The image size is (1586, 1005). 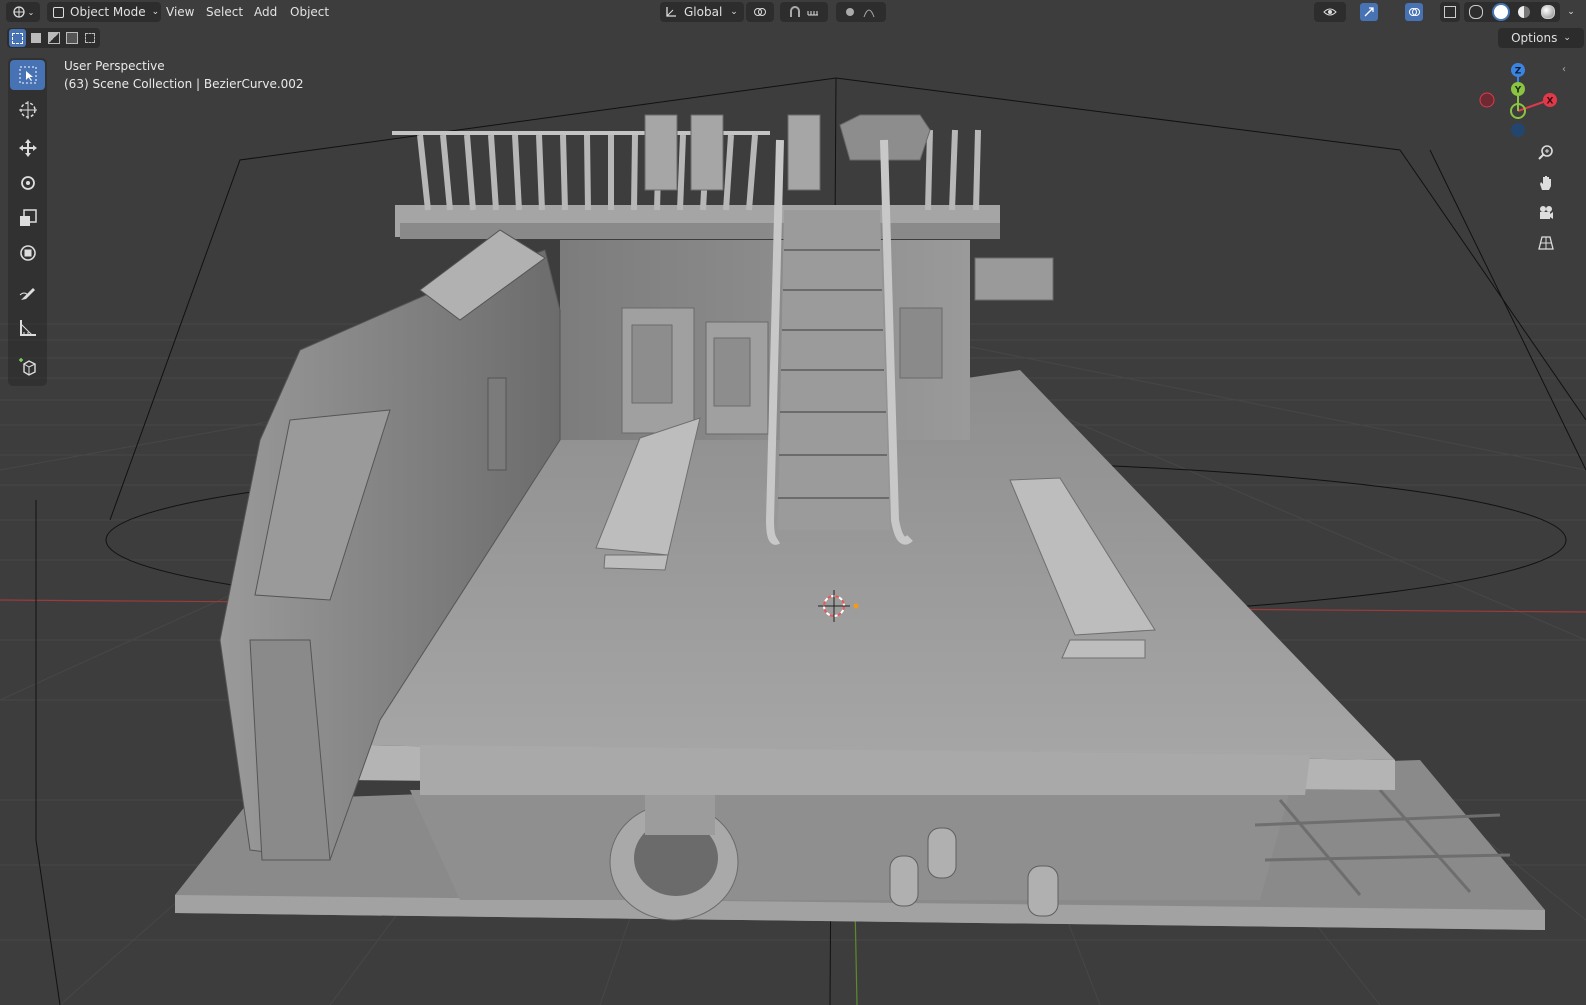 What do you see at coordinates (671, 12) in the screenshot?
I see `orientation-axes-icon` at bounding box center [671, 12].